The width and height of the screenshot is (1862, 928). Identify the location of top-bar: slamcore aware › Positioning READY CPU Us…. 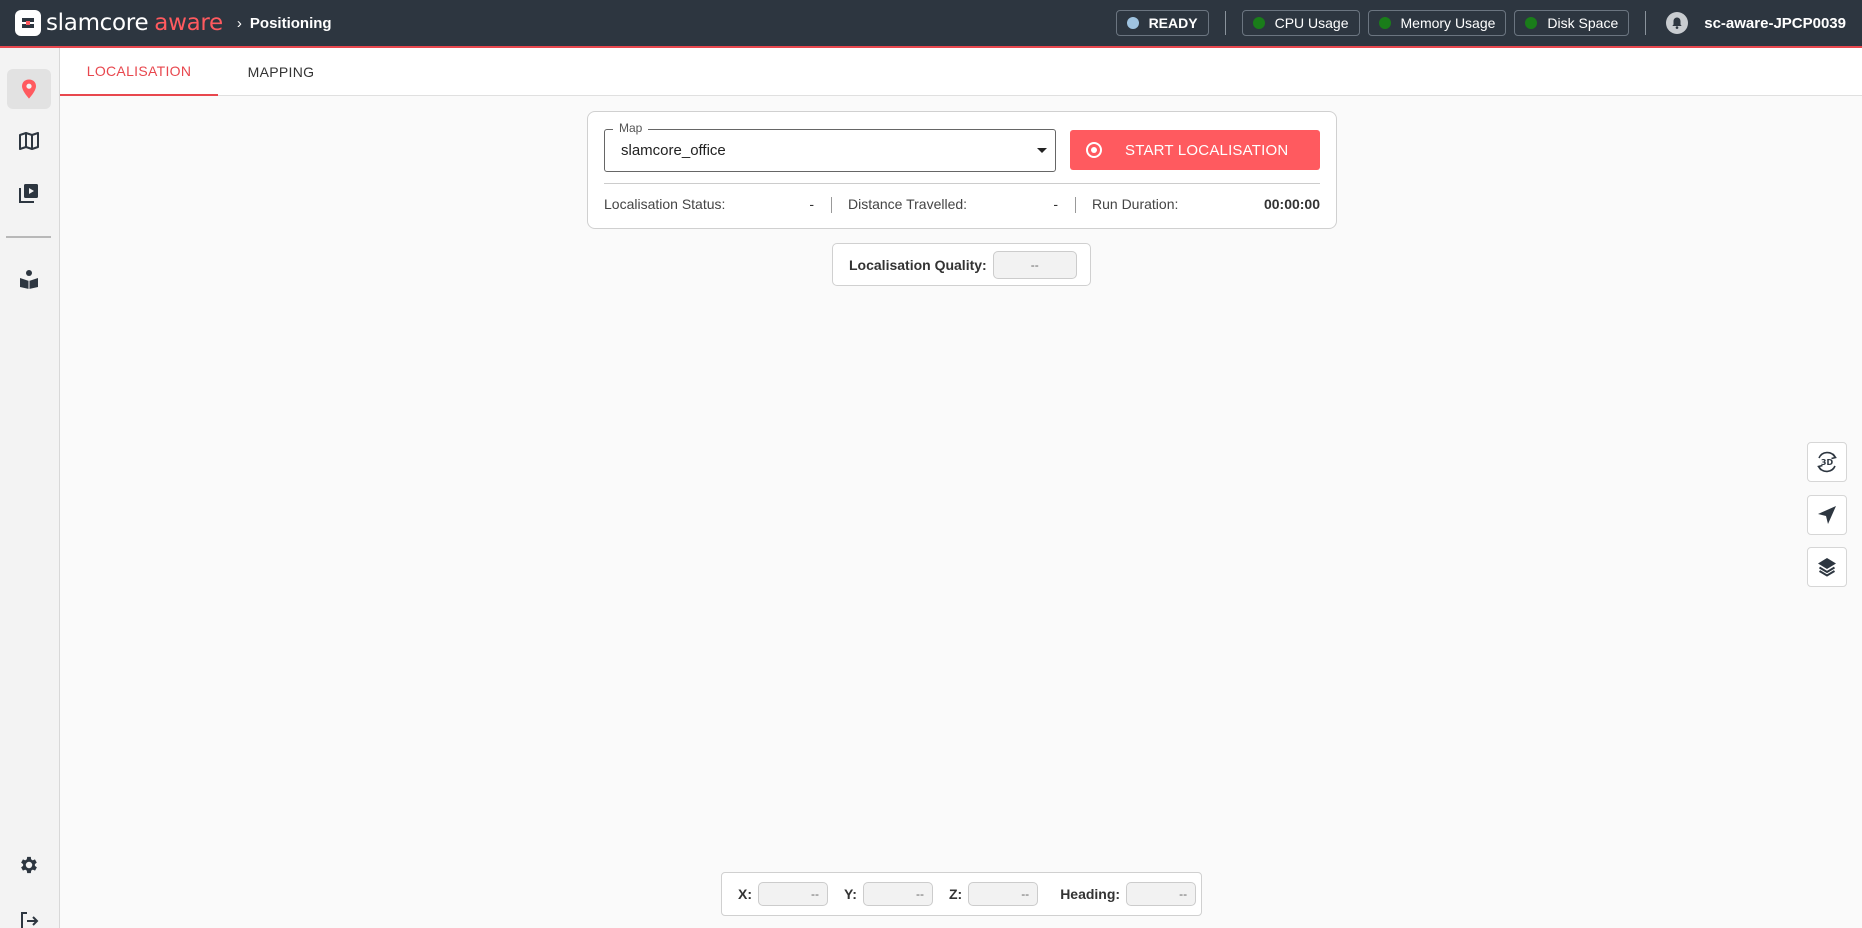
(931, 24).